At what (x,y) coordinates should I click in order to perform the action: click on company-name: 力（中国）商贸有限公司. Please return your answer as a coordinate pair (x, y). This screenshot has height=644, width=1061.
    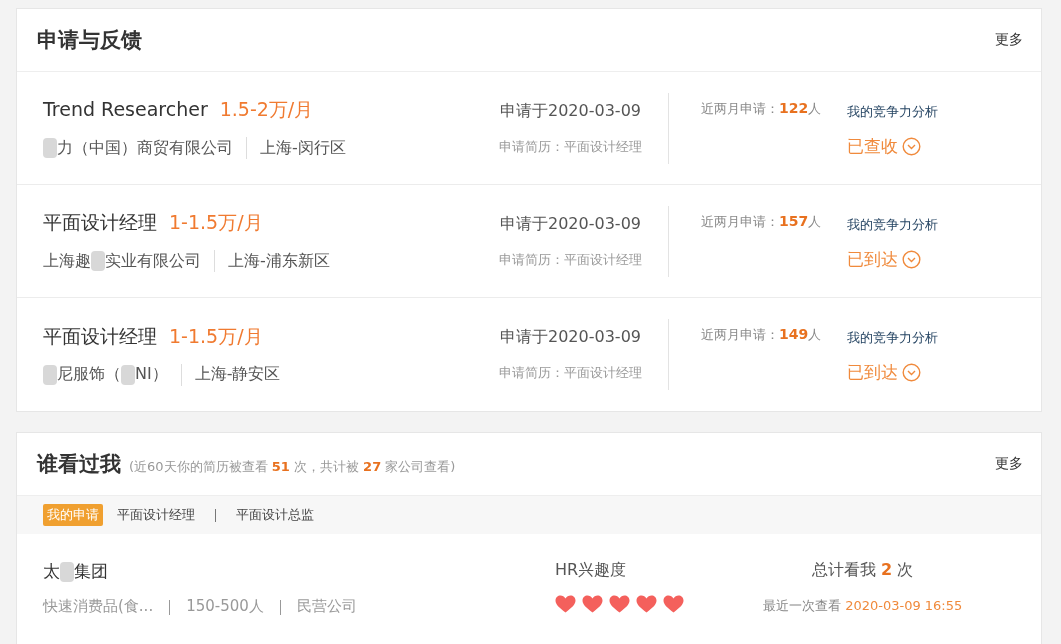
    Looking at the image, I should click on (145, 148).